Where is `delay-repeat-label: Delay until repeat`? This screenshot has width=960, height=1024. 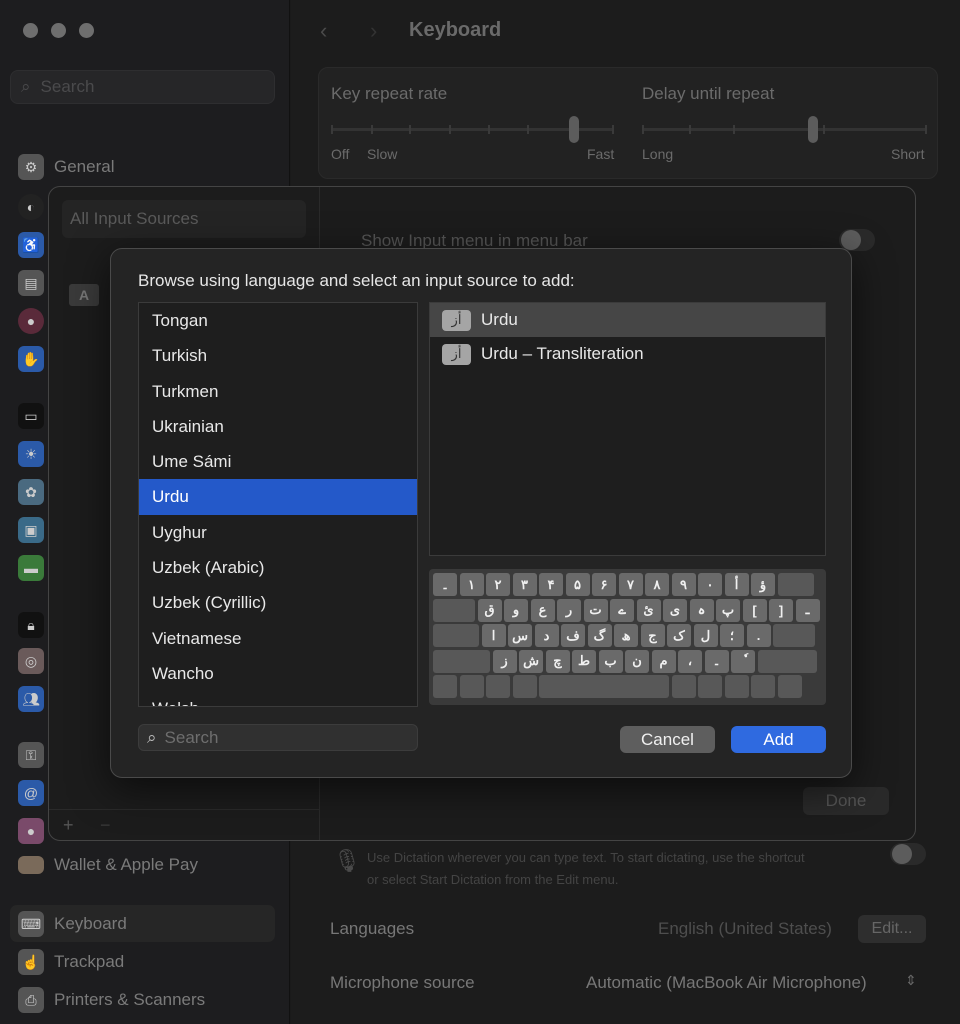 delay-repeat-label: Delay until repeat is located at coordinates (708, 93).